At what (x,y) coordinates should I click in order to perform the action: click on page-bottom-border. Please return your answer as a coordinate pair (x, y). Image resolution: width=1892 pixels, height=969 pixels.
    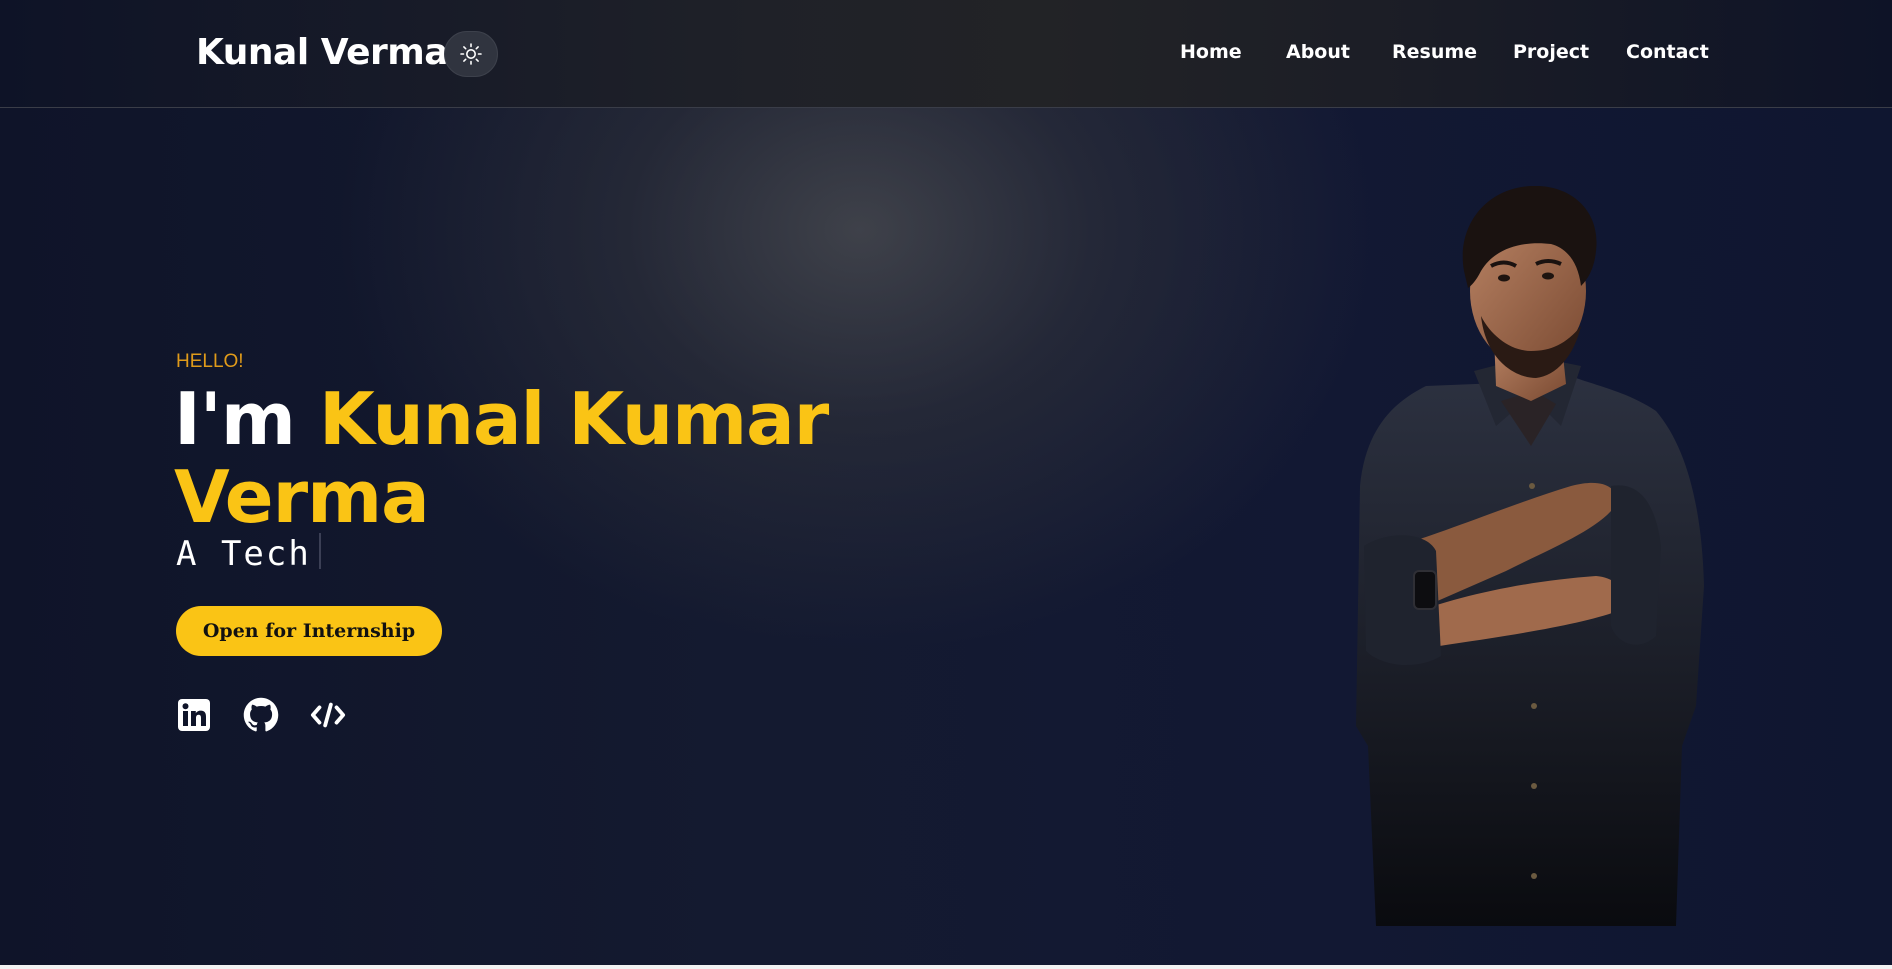
    Looking at the image, I should click on (946, 967).